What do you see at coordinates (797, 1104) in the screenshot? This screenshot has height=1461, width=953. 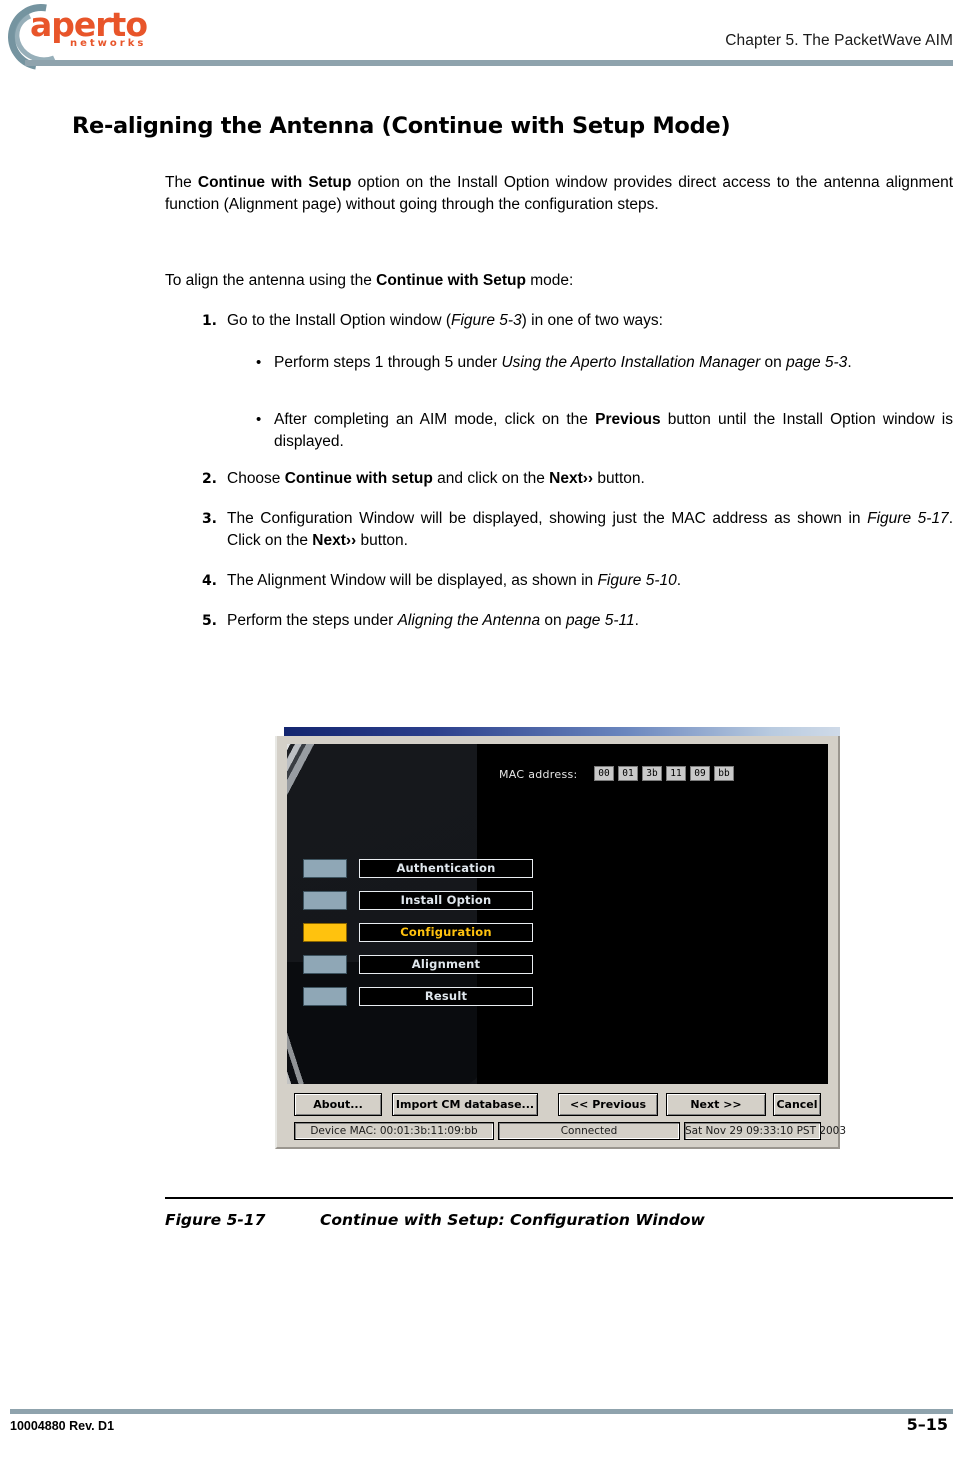 I see `cancel-button: Cancel` at bounding box center [797, 1104].